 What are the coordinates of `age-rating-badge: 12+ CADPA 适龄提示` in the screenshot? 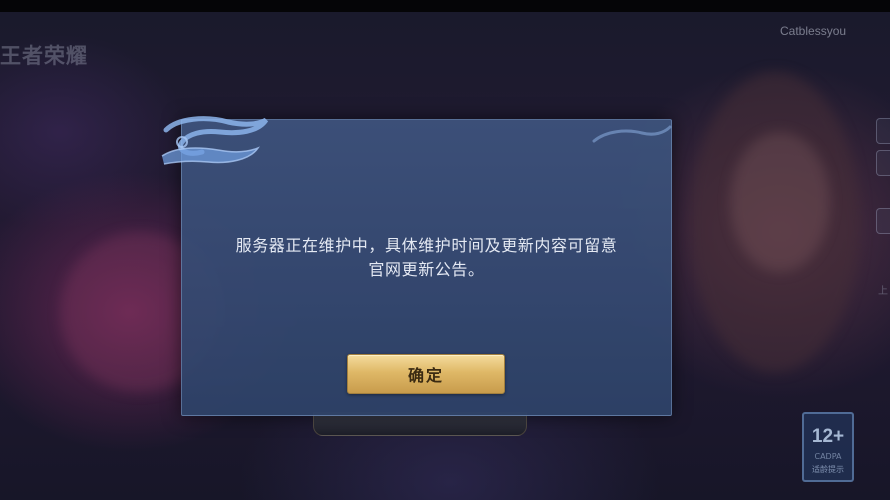 It's located at (828, 447).